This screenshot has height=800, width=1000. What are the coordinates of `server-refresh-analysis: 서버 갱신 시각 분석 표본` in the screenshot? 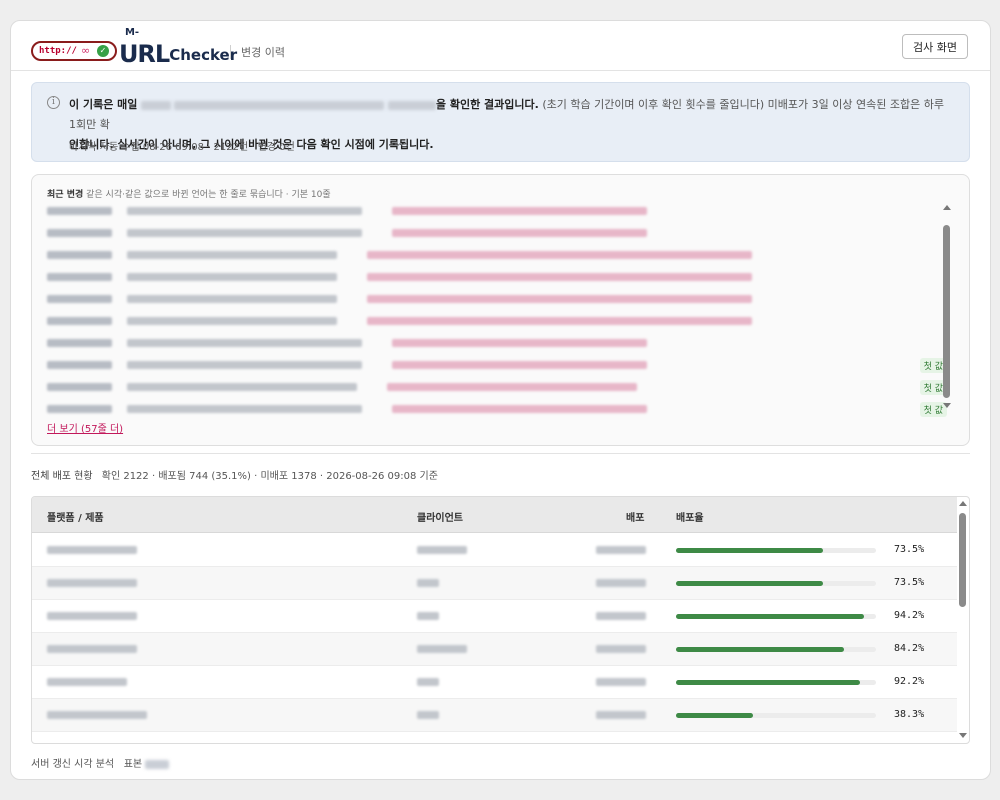 It's located at (100, 762).